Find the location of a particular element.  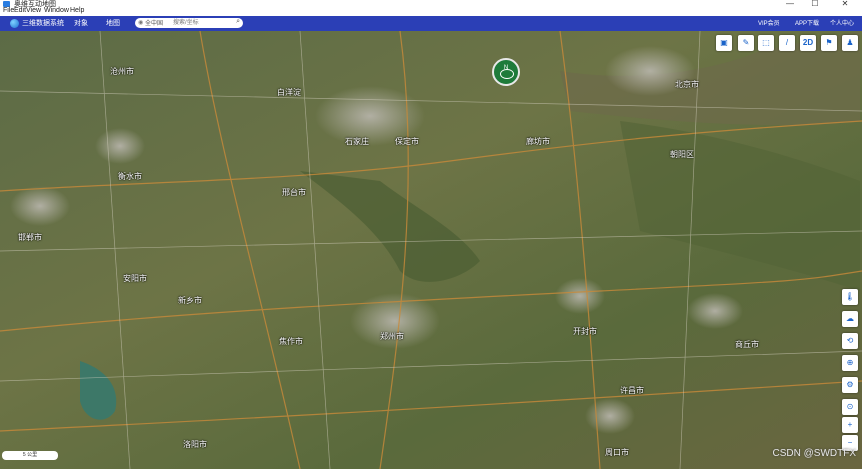

person-button: ♟ is located at coordinates (850, 43).